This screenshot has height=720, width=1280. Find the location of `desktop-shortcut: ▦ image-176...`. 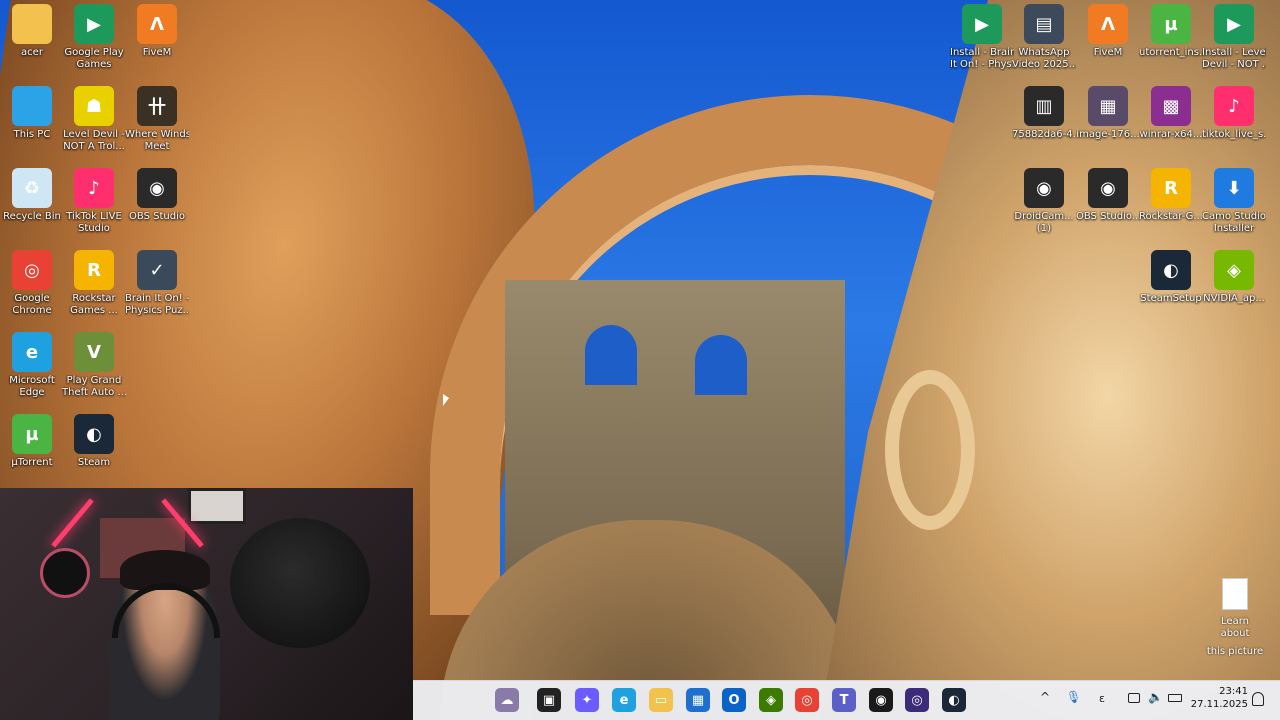

desktop-shortcut: ▦ image-176... is located at coordinates (1108, 113).